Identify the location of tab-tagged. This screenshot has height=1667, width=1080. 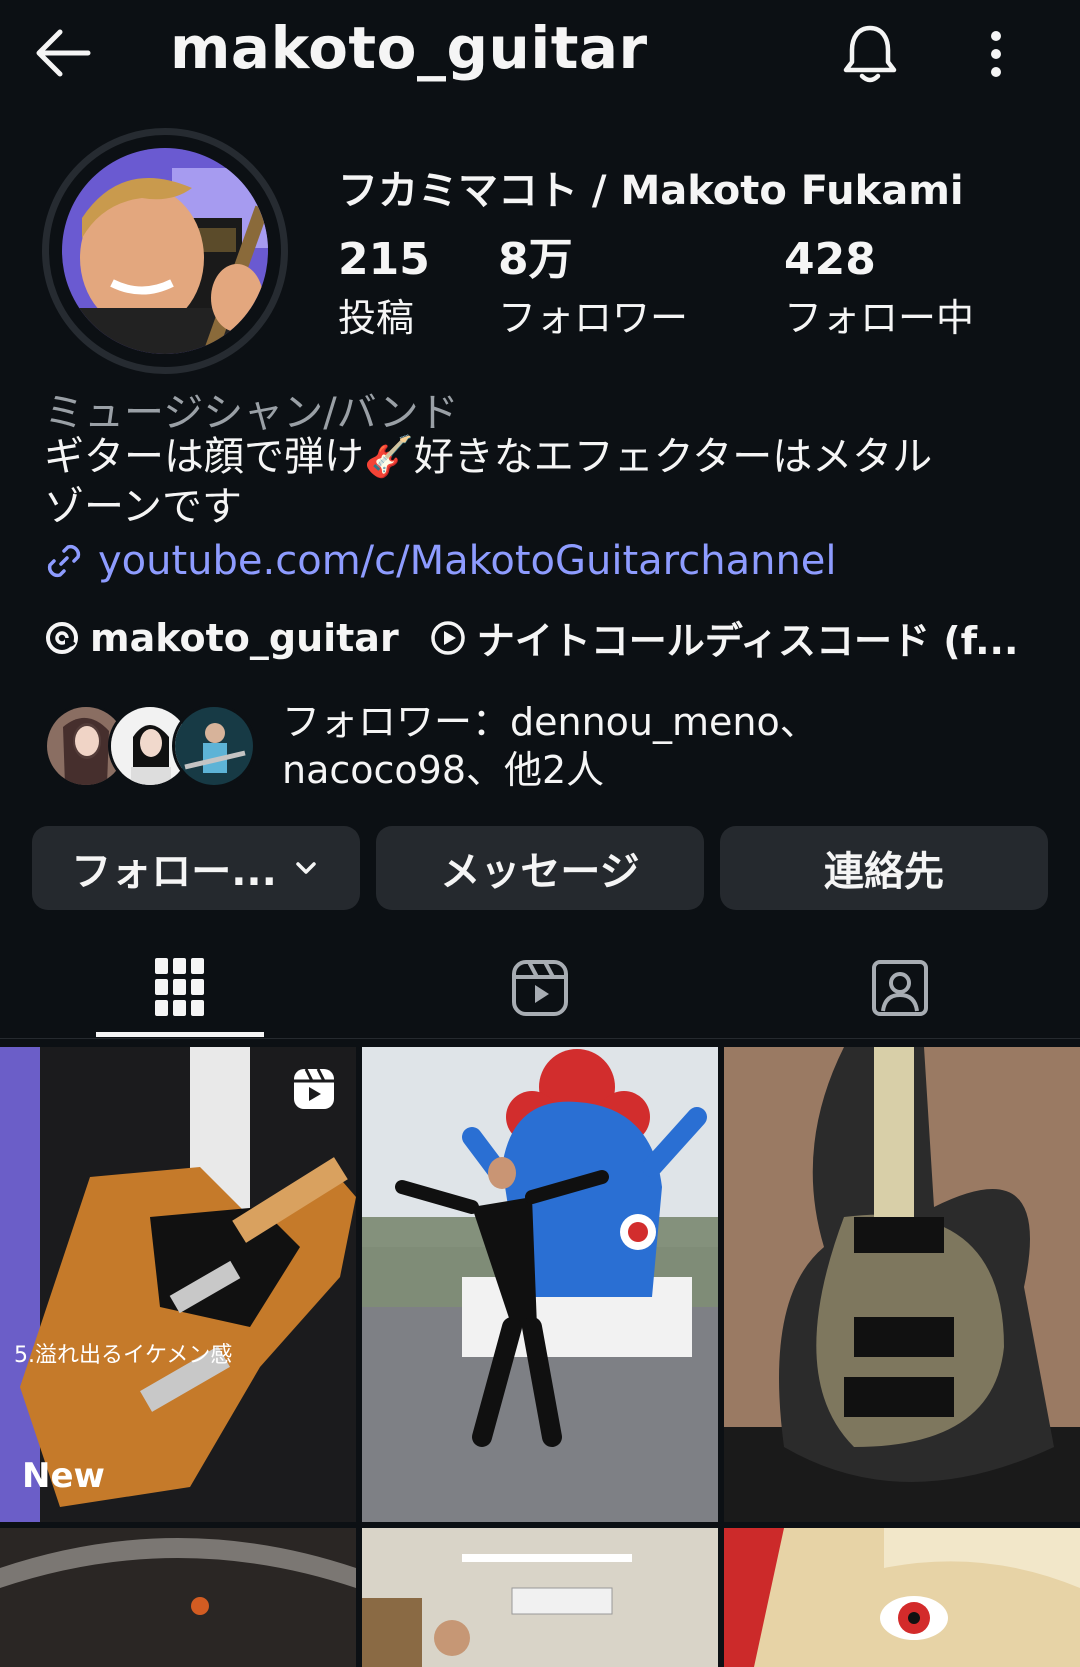
(900, 988).